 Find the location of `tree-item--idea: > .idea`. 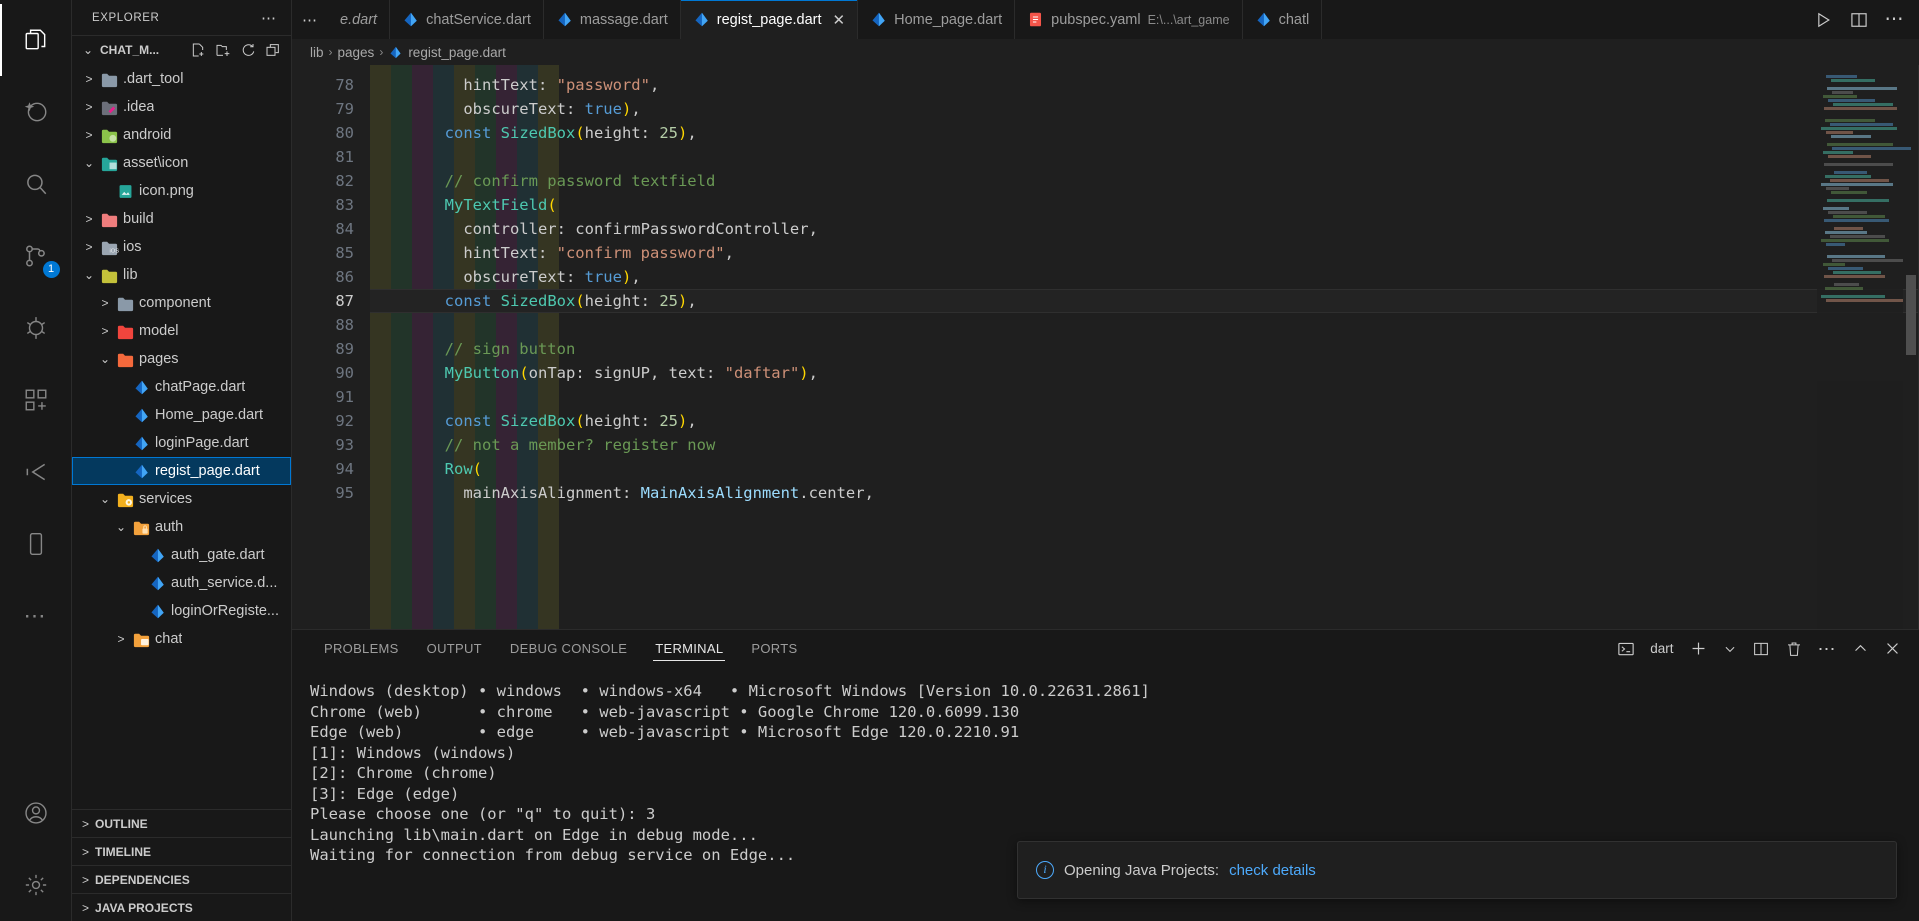

tree-item--idea: > .idea is located at coordinates (181, 107).